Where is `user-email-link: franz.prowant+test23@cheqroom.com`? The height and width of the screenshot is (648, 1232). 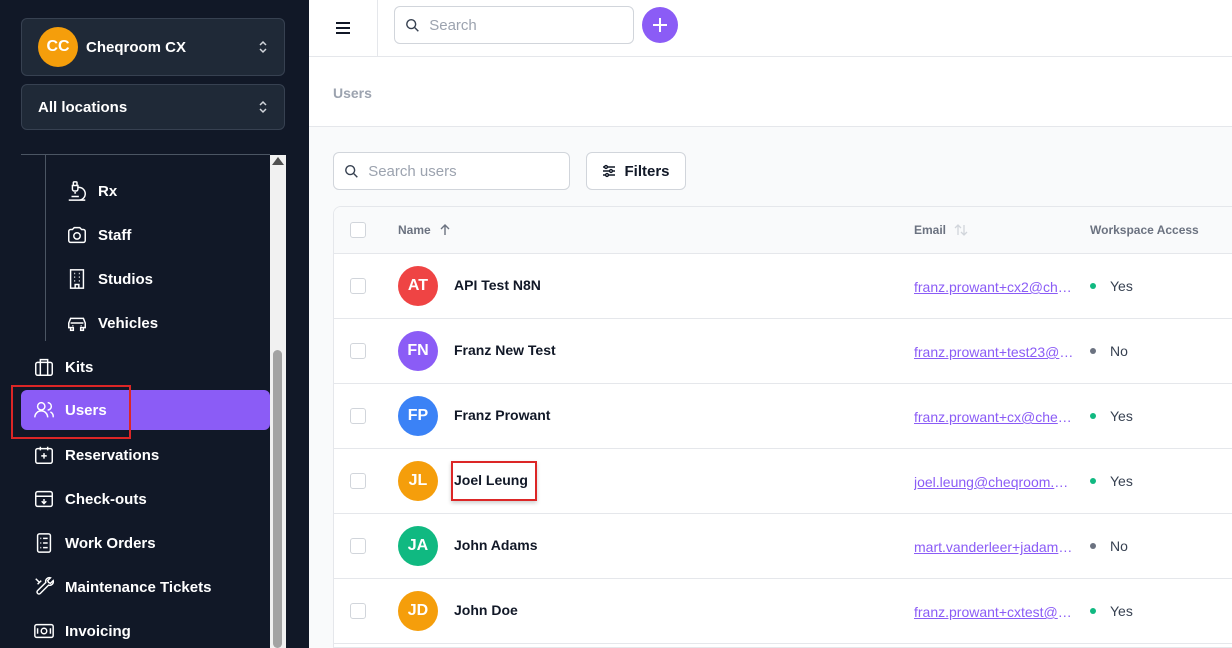 user-email-link: franz.prowant+test23@cheqroom.com is located at coordinates (994, 352).